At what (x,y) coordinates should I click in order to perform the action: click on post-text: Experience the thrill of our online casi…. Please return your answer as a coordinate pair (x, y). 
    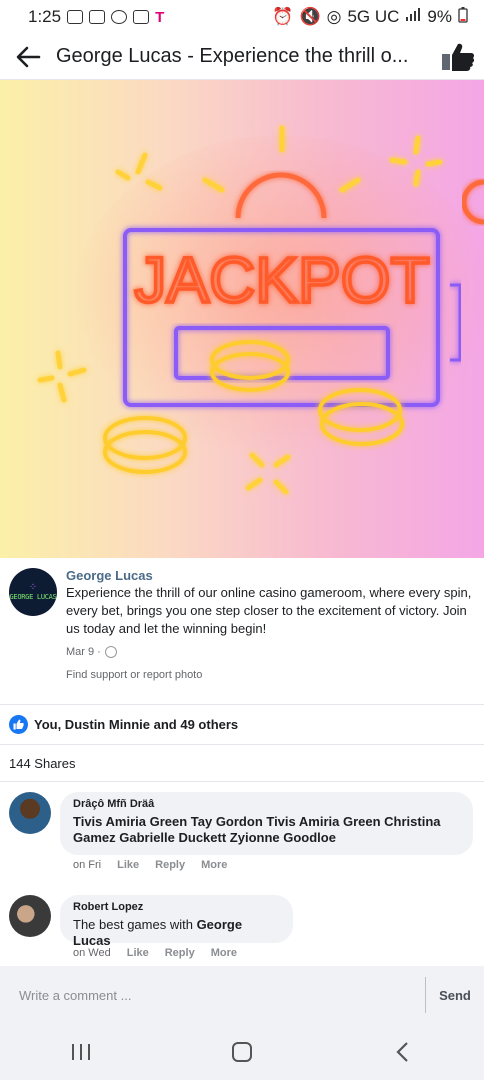
    Looking at the image, I should click on (269, 610).